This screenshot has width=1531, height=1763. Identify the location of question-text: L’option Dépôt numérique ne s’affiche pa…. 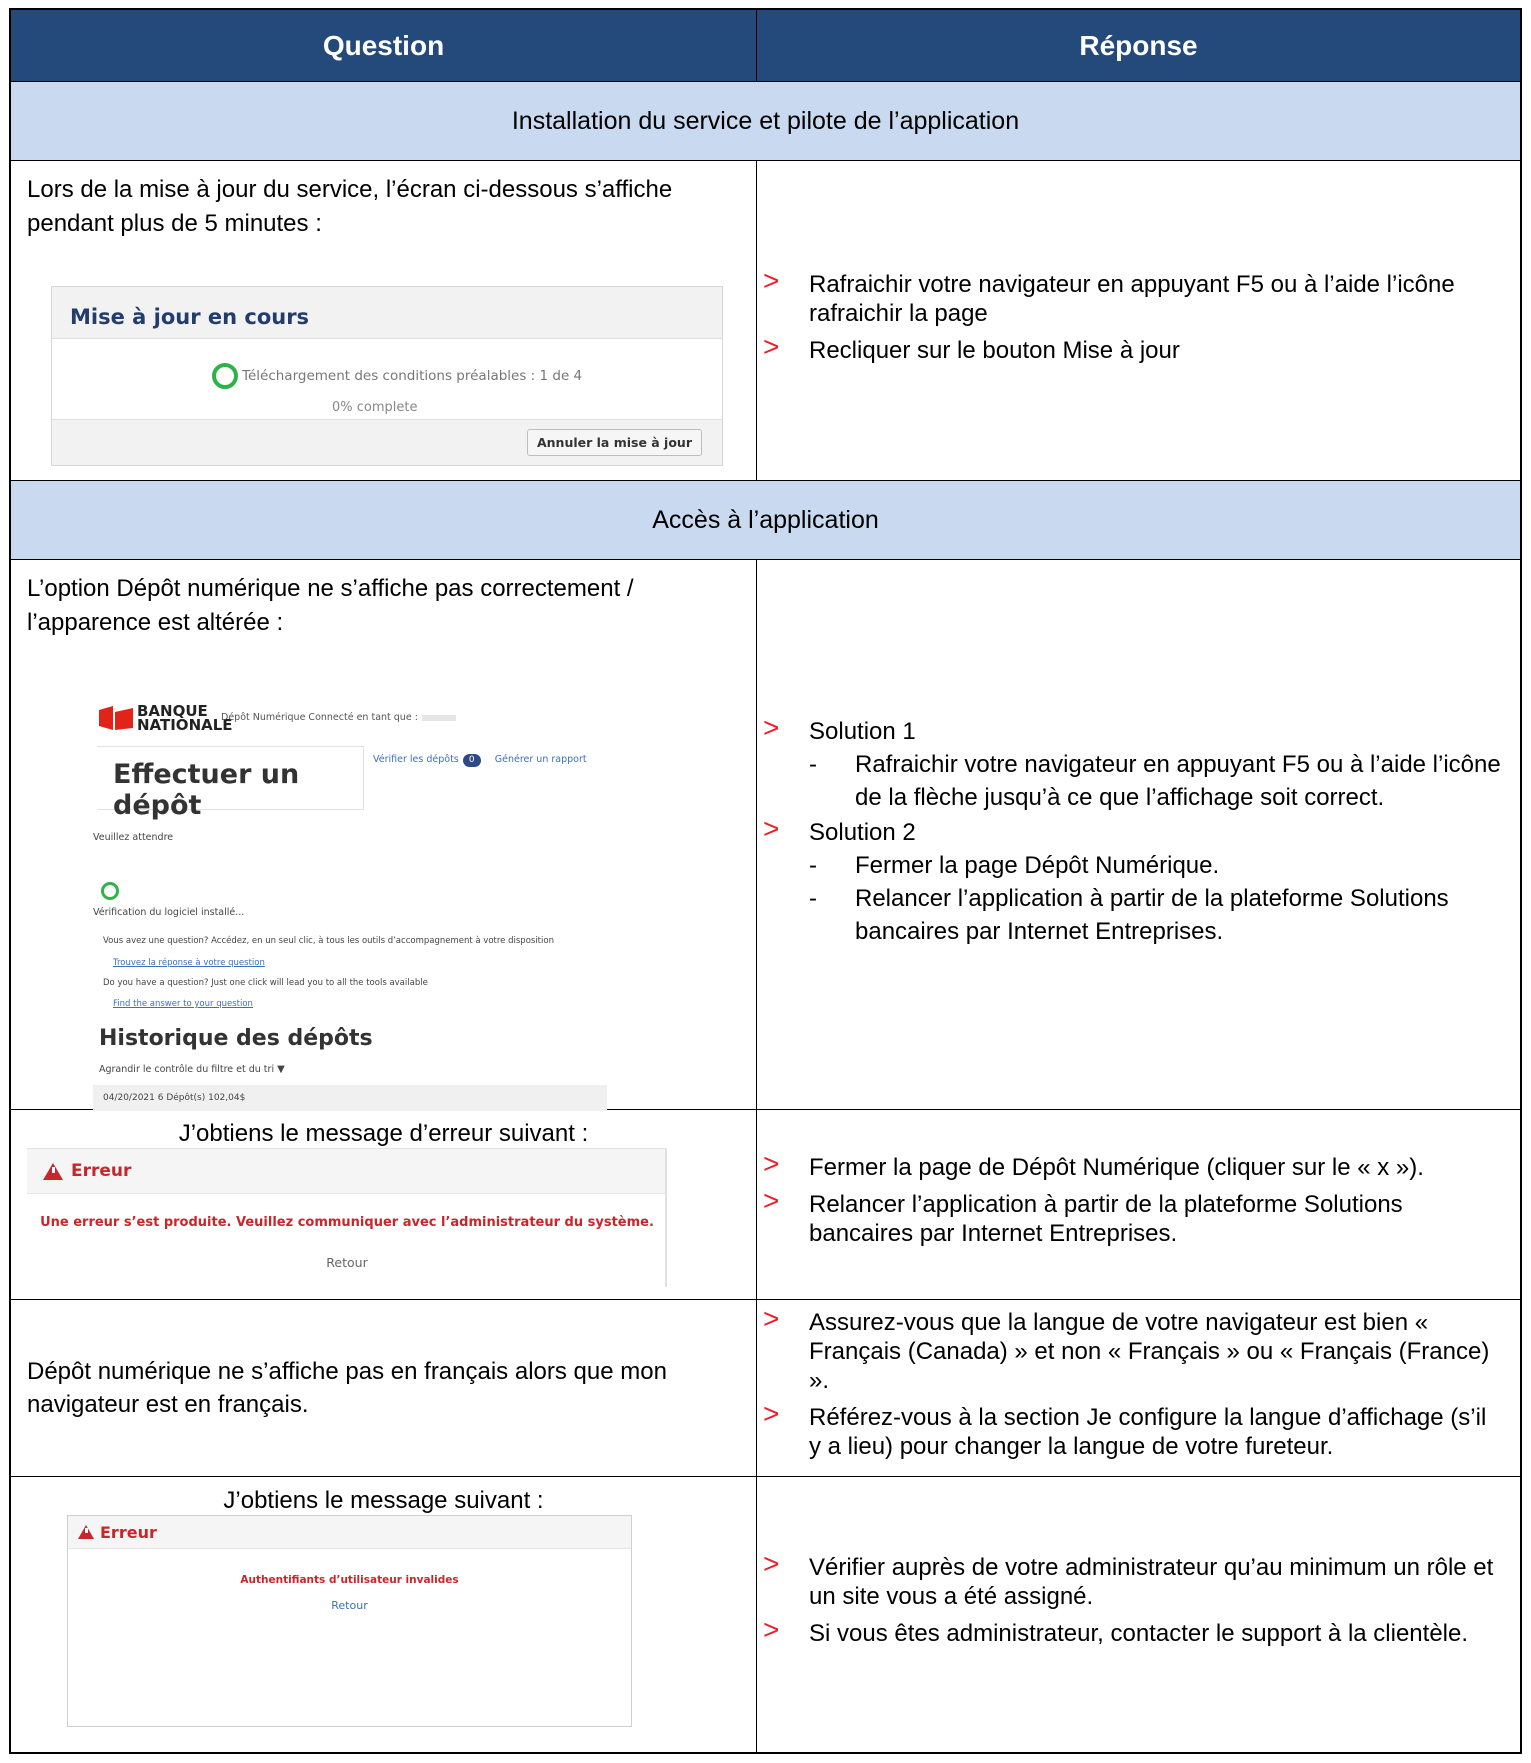
(330, 605).